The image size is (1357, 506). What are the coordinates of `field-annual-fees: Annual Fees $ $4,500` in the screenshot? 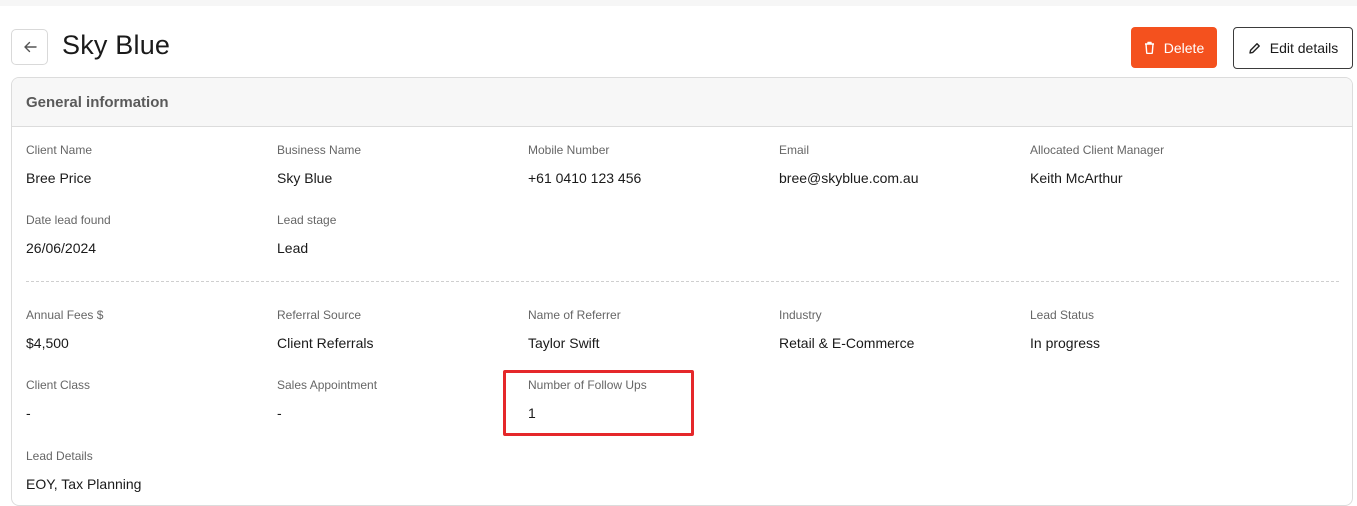 It's located at (146, 329).